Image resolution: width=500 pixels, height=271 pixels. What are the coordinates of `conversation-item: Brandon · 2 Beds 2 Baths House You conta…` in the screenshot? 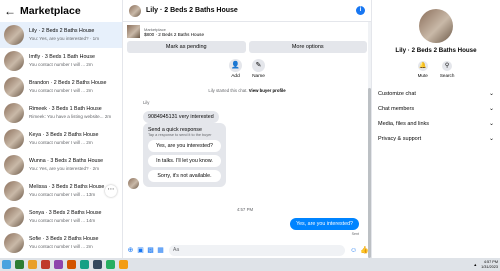 It's located at (61, 87).